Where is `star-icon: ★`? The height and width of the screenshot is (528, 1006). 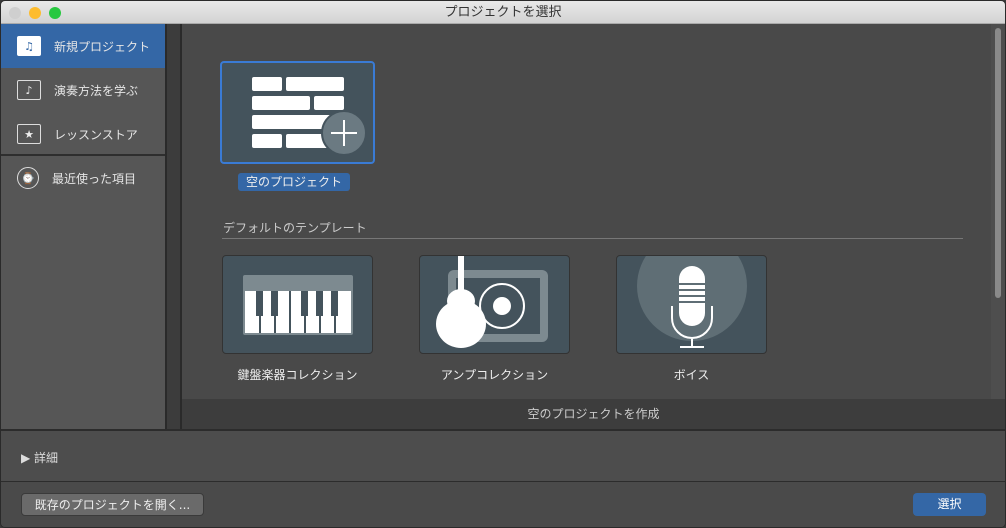
star-icon: ★ is located at coordinates (29, 134).